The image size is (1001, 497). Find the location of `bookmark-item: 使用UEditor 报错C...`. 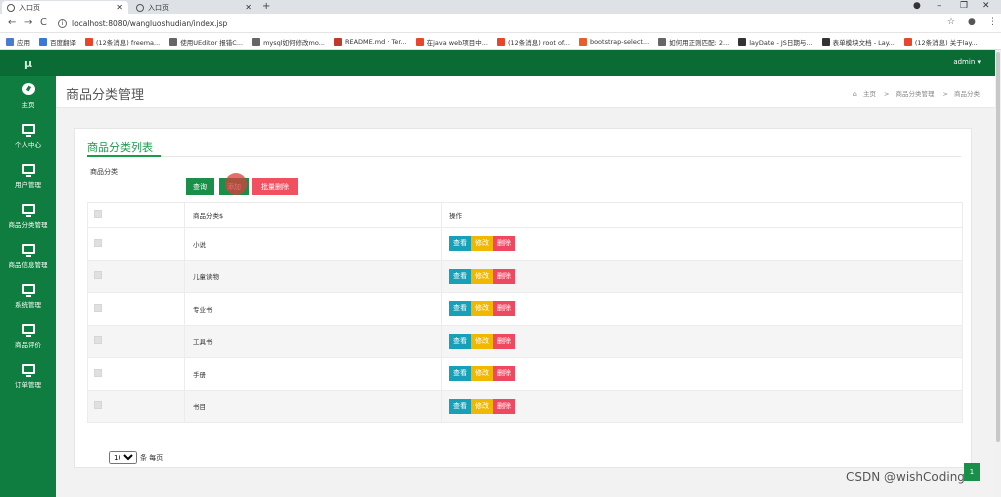

bookmark-item: 使用UEditor 报错C... is located at coordinates (206, 42).